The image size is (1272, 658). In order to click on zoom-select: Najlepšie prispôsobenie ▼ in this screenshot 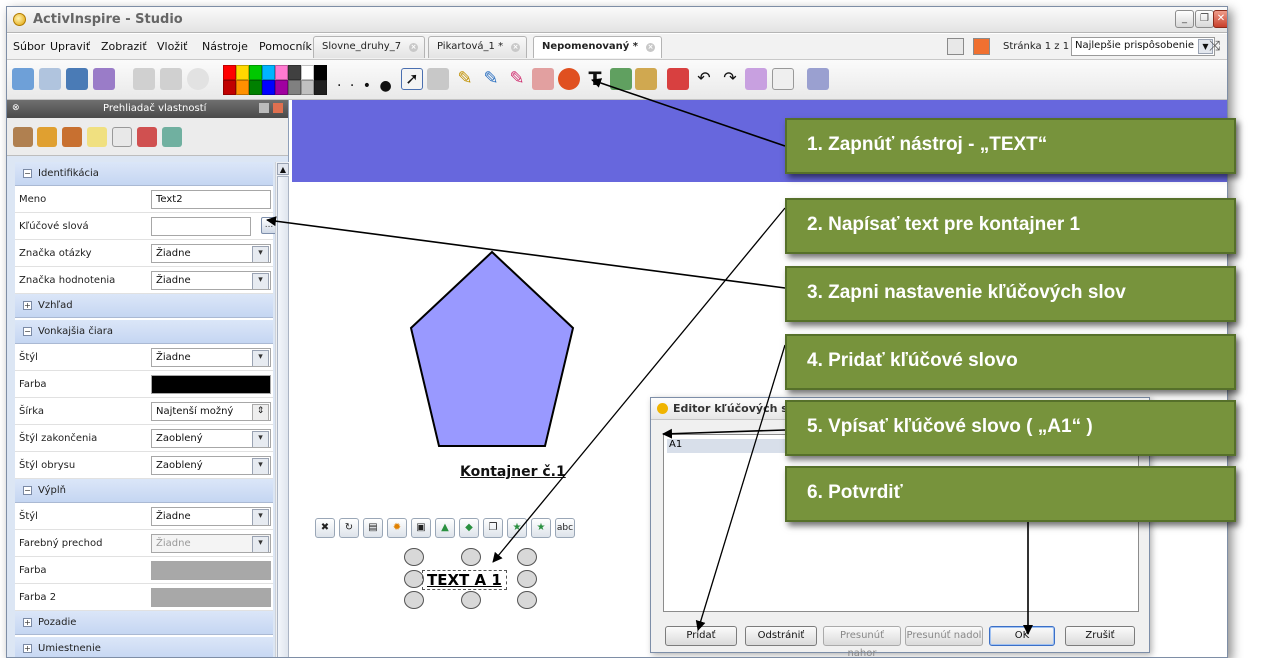, I will do `click(1143, 46)`.